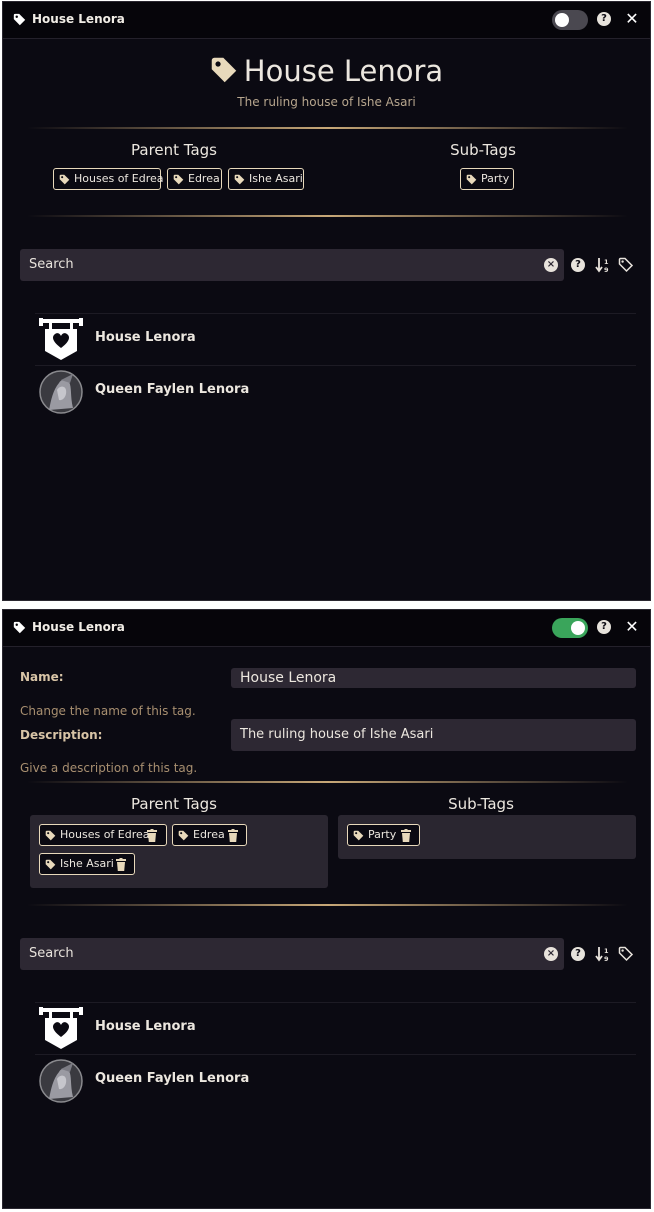 The height and width of the screenshot is (1212, 654). Describe the element at coordinates (108, 711) in the screenshot. I see `name-hint: Change the name of this tag.` at that location.